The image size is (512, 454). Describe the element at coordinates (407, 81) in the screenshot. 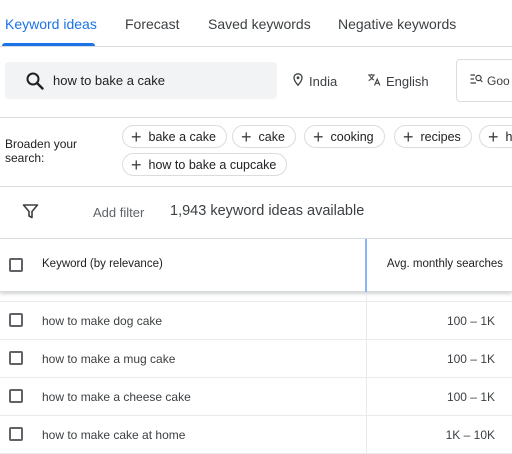

I see `language-label: English` at that location.